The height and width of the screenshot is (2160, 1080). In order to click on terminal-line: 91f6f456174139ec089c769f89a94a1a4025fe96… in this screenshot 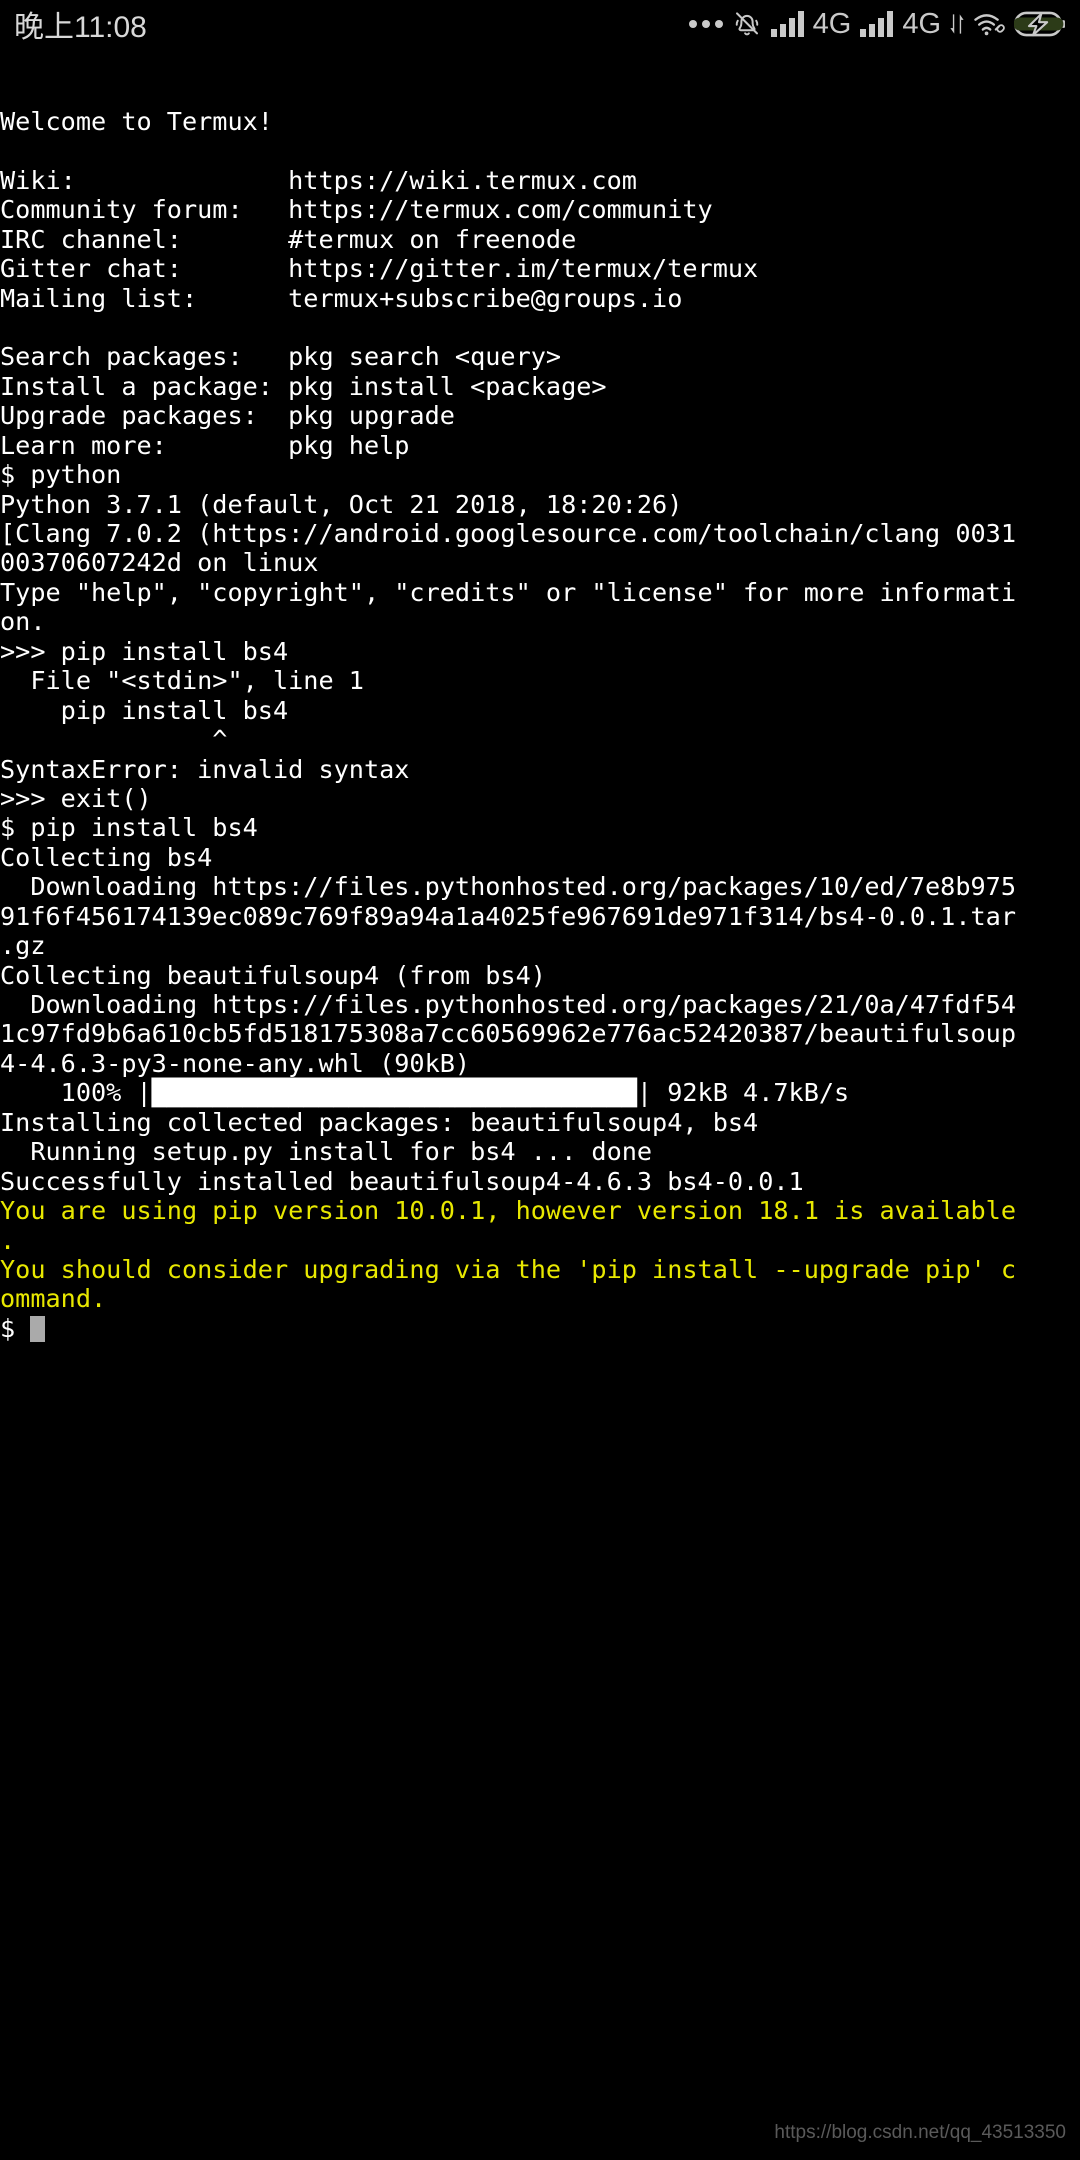, I will do `click(508, 916)`.